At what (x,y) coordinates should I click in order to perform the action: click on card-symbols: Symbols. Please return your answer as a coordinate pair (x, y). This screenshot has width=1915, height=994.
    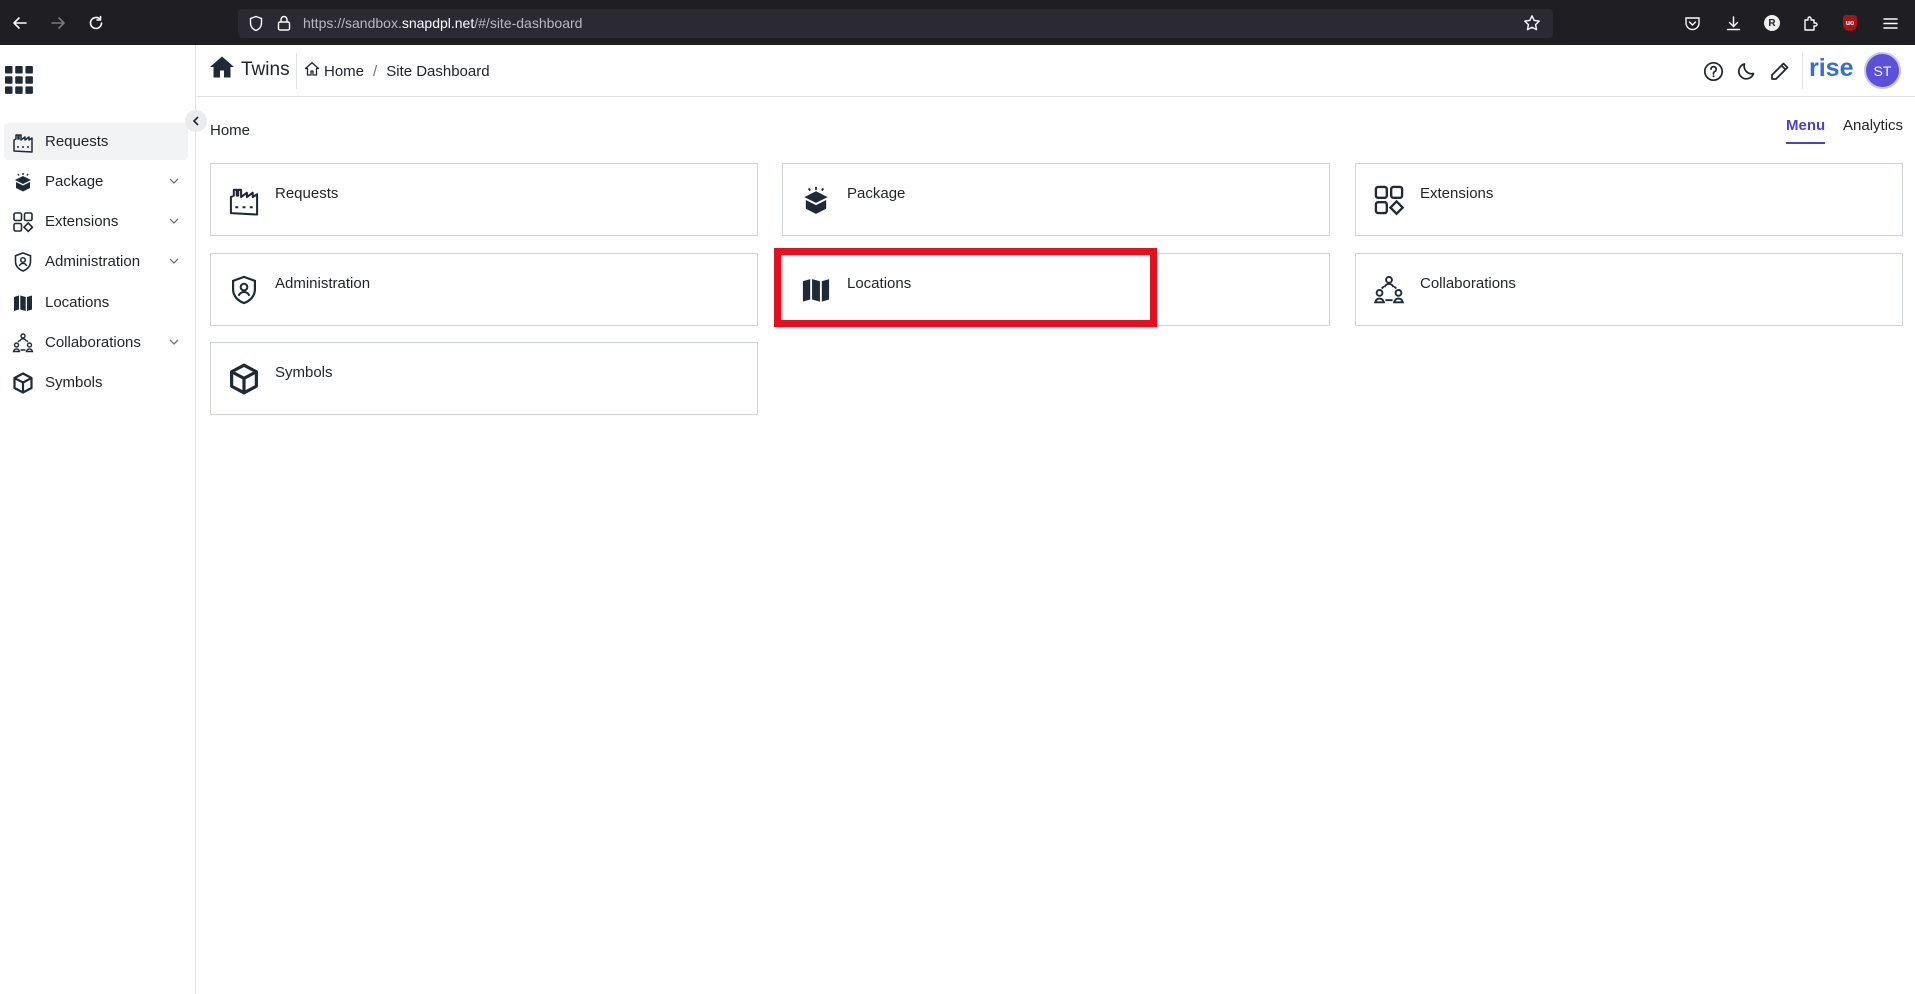
    Looking at the image, I should click on (484, 378).